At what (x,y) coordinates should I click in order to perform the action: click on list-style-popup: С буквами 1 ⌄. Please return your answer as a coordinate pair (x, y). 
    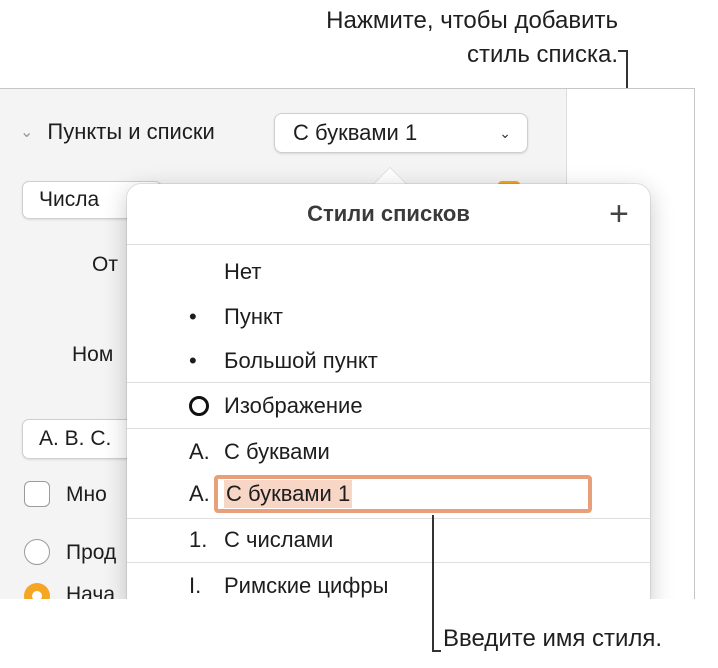
    Looking at the image, I should click on (401, 133).